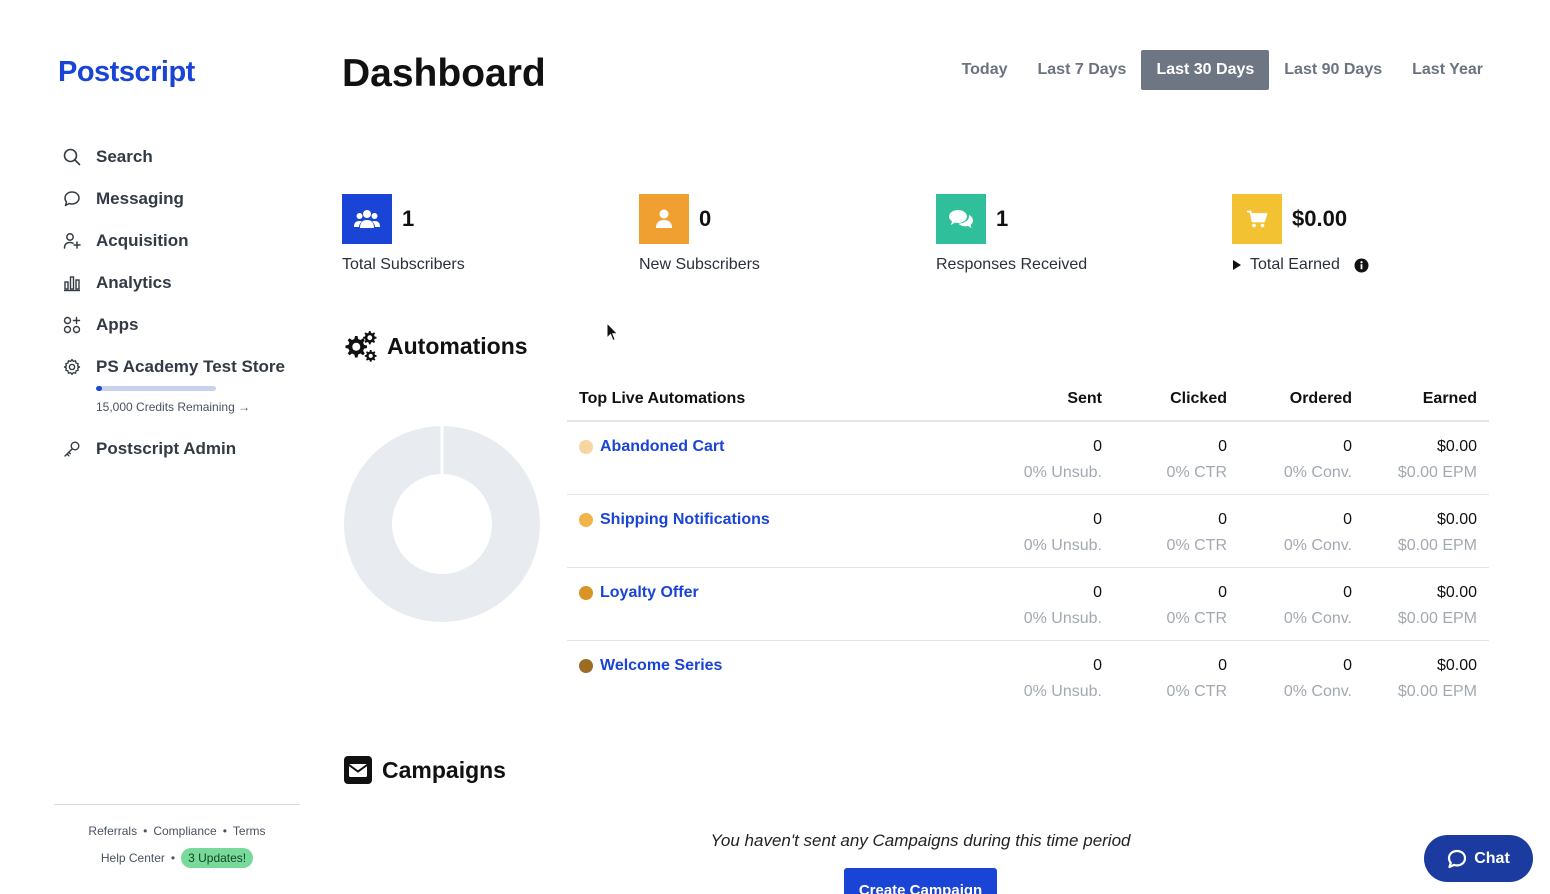  Describe the element at coordinates (217, 858) in the screenshot. I see `updates-badge: 3 Updates!` at that location.